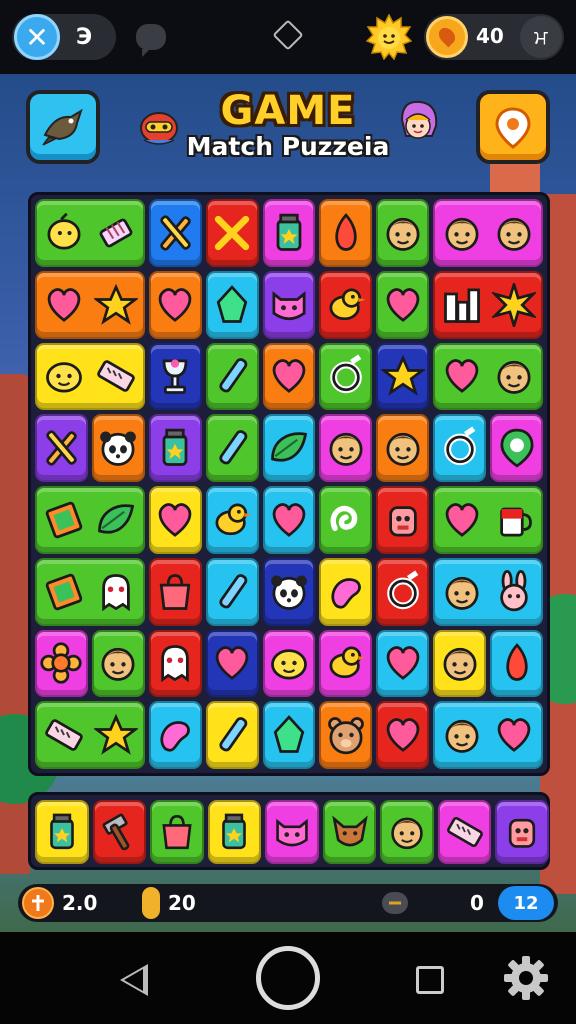  I want to click on back-triangle-icon, so click(134, 980).